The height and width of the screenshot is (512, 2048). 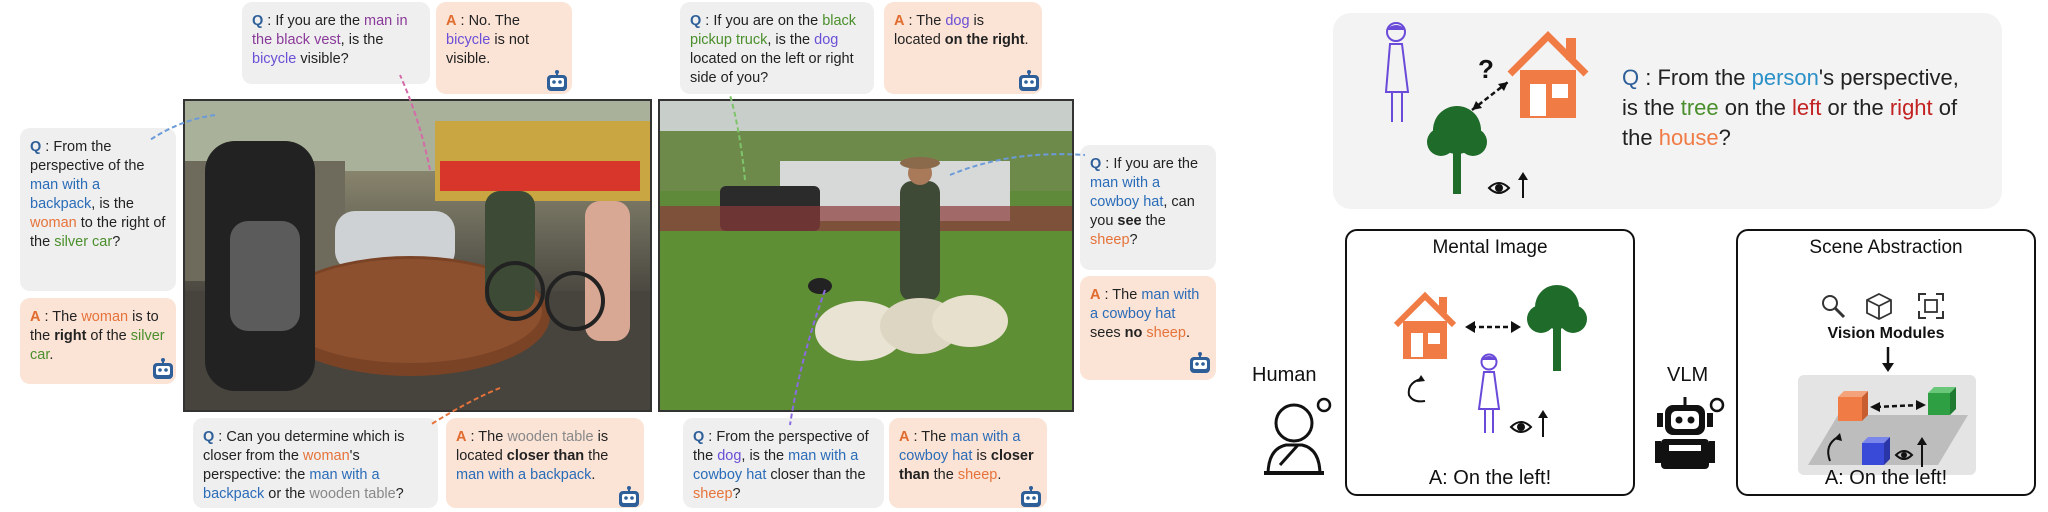 I want to click on human-label: Human, so click(x=1284, y=375).